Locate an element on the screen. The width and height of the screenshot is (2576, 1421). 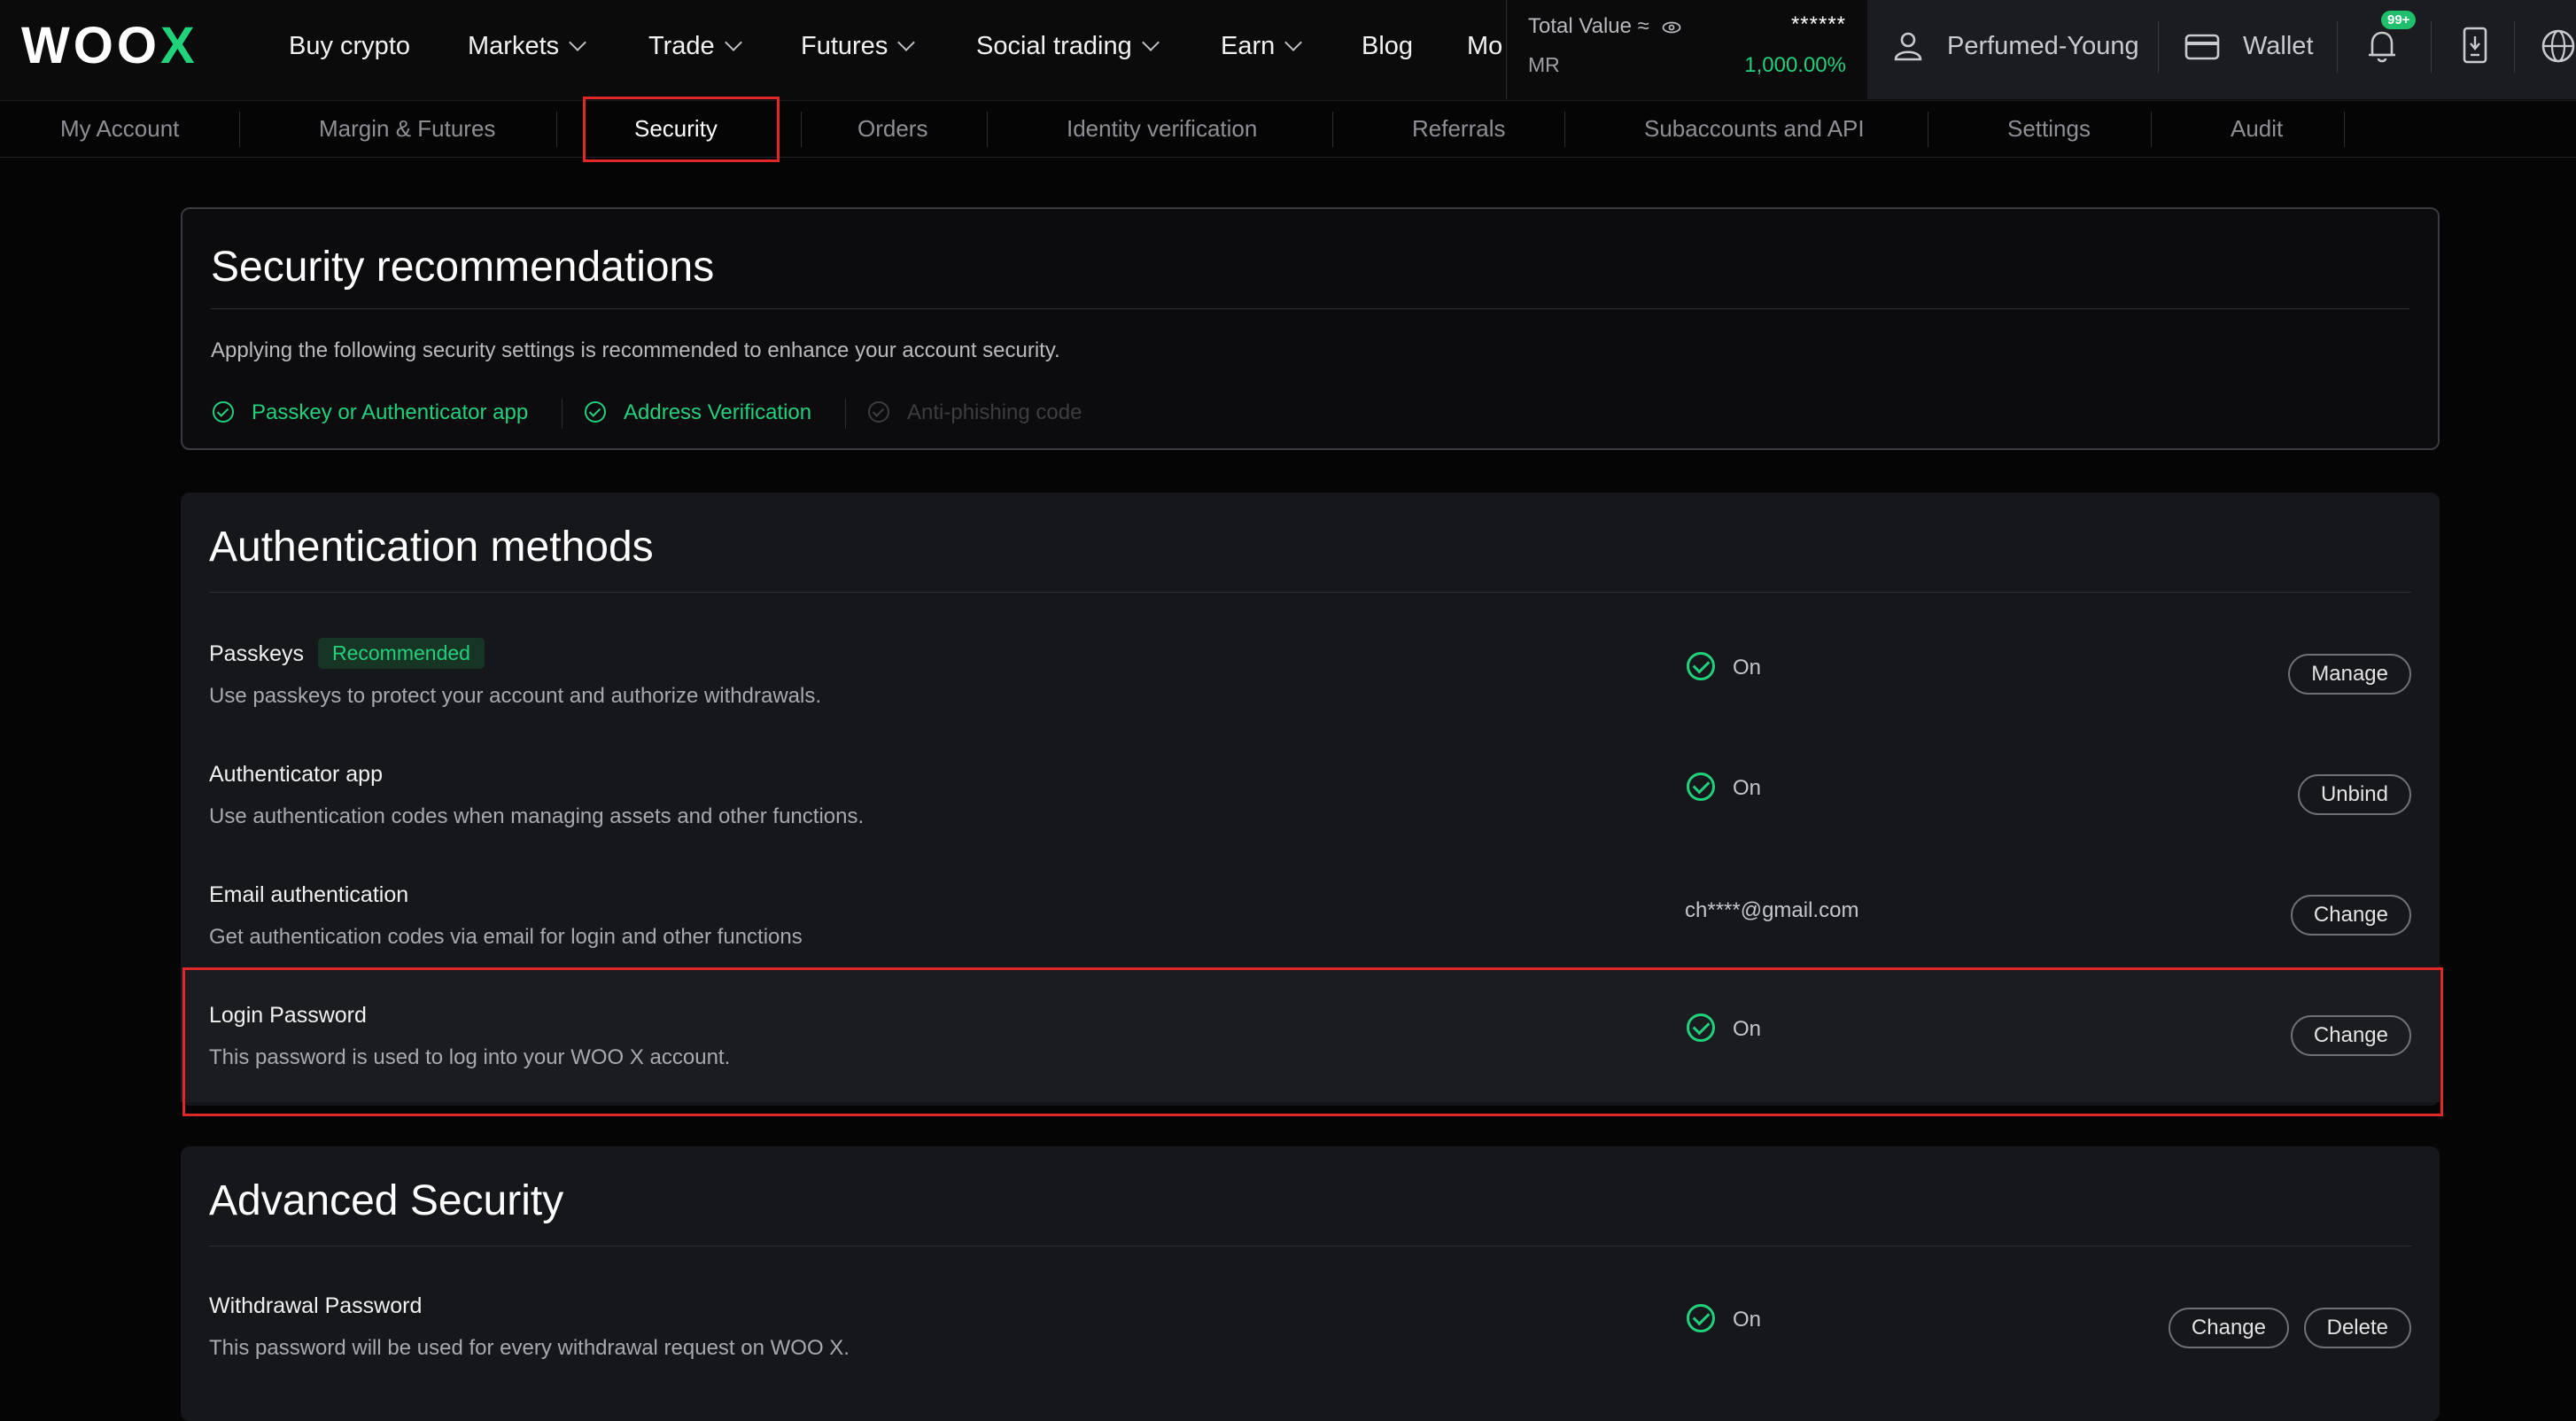
nav-markets: Markets is located at coordinates (527, 46).